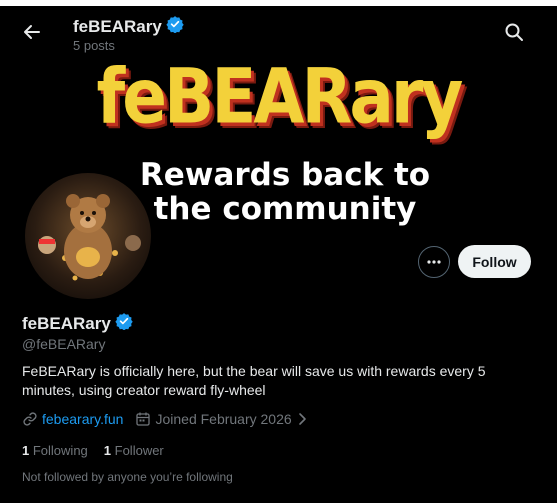 This screenshot has width=557, height=503. I want to click on banner-subtitle: Rewards back to the community, so click(285, 192).